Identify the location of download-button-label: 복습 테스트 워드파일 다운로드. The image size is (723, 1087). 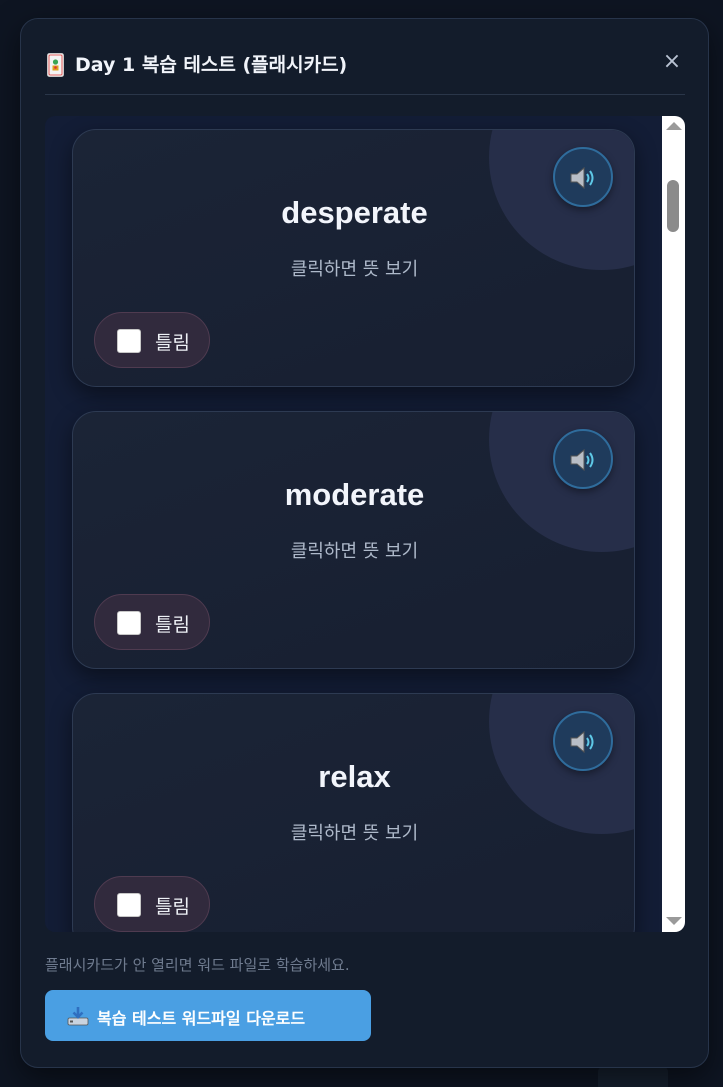
(201, 1018).